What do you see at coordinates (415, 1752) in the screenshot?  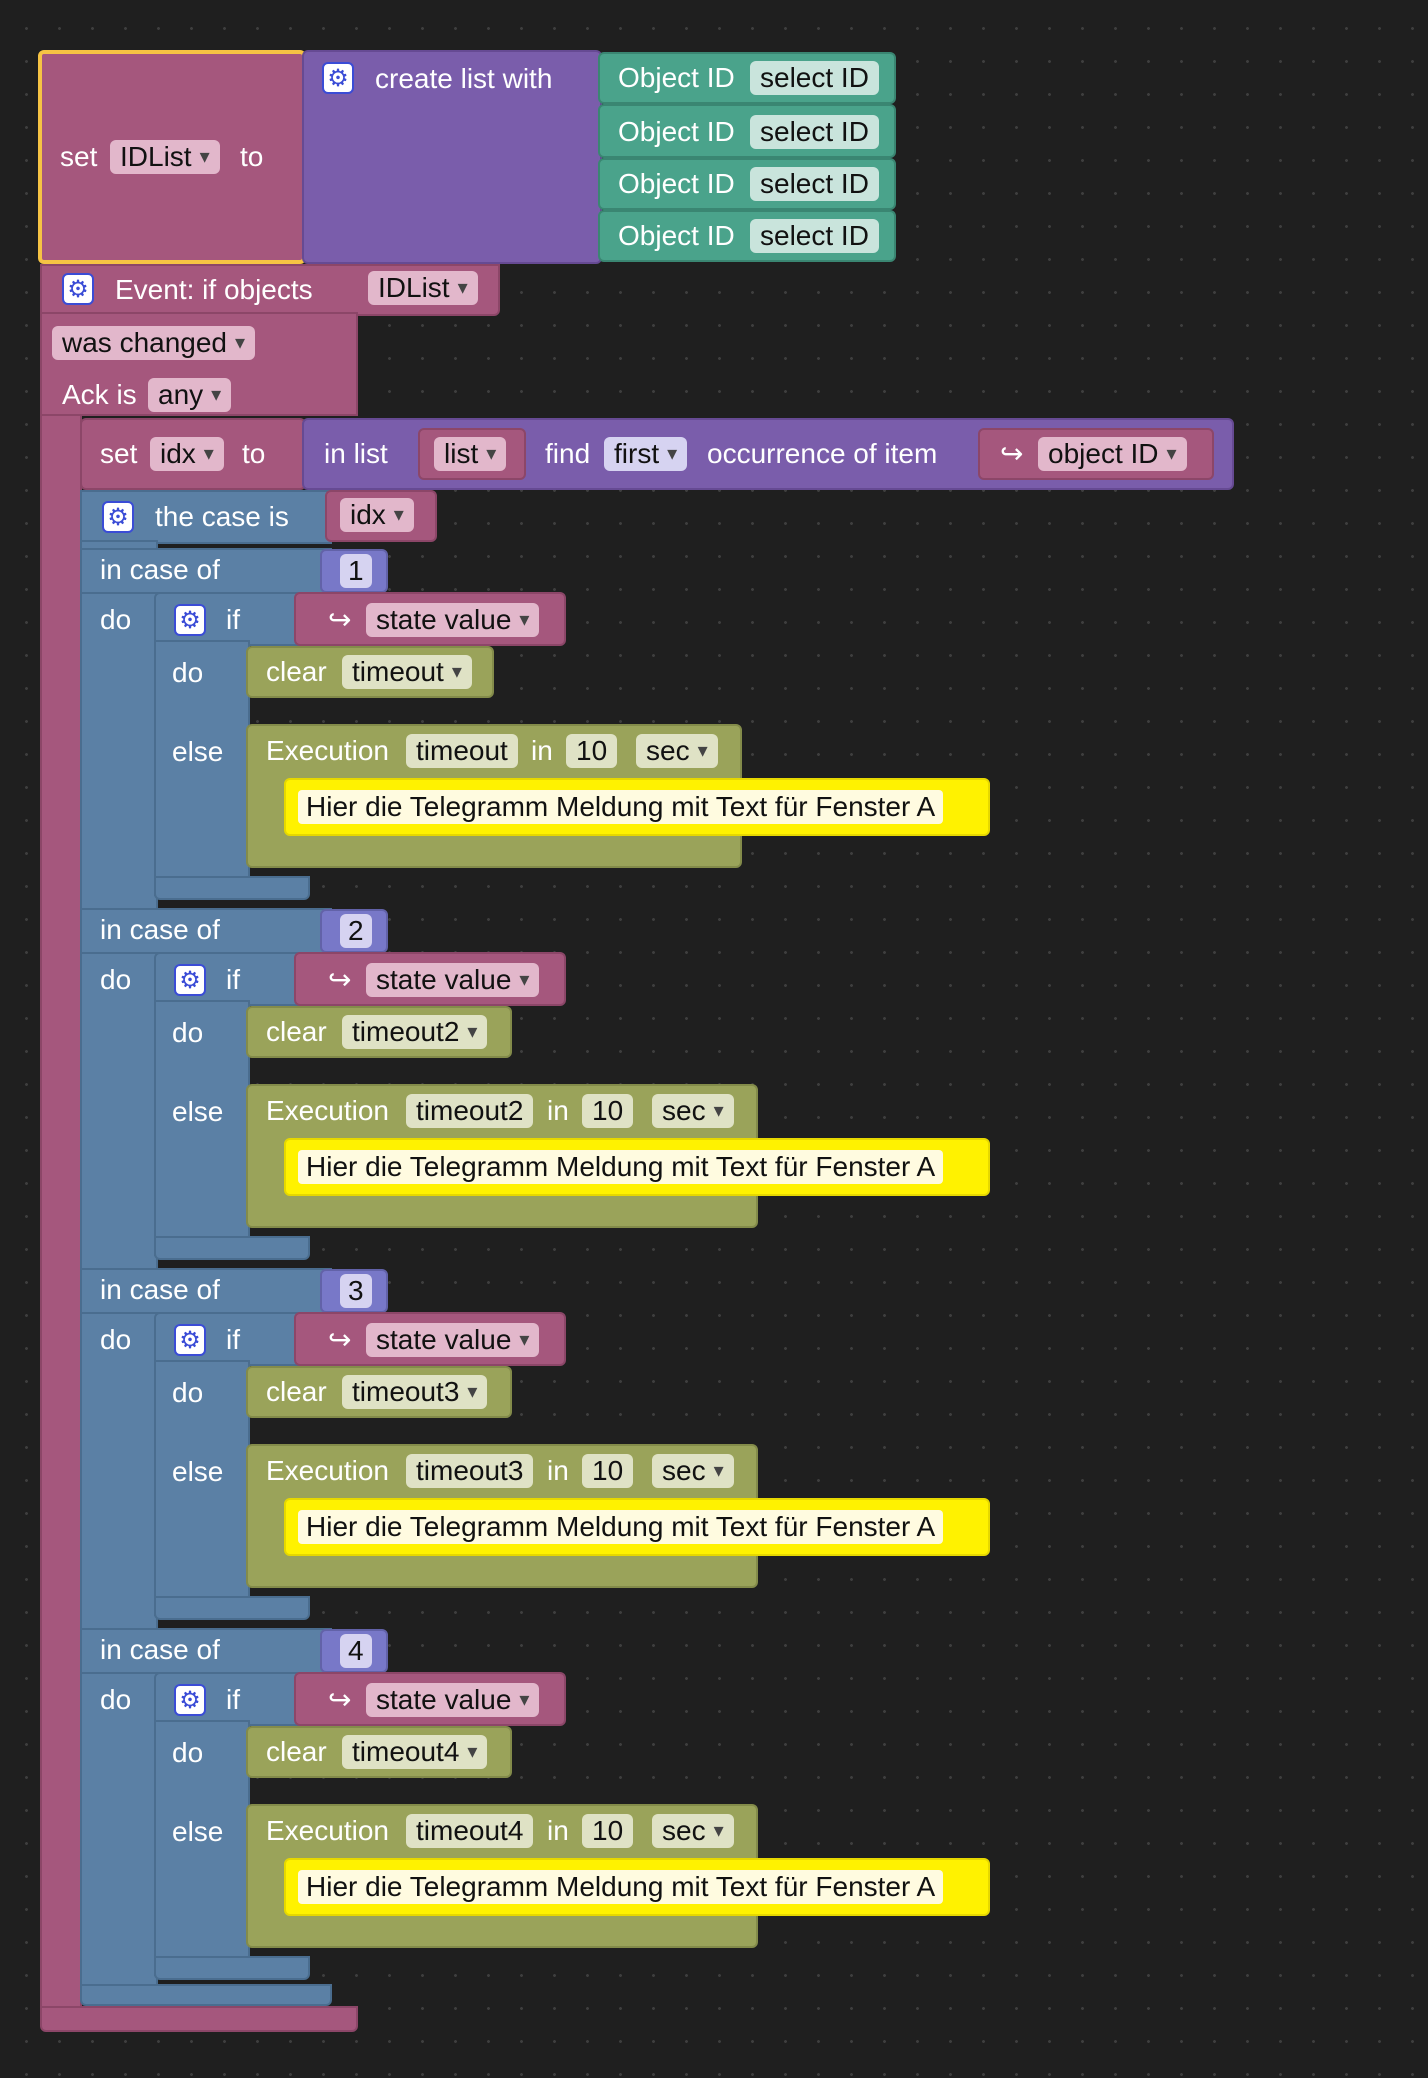 I see `timeout-dropdown: timeout4` at bounding box center [415, 1752].